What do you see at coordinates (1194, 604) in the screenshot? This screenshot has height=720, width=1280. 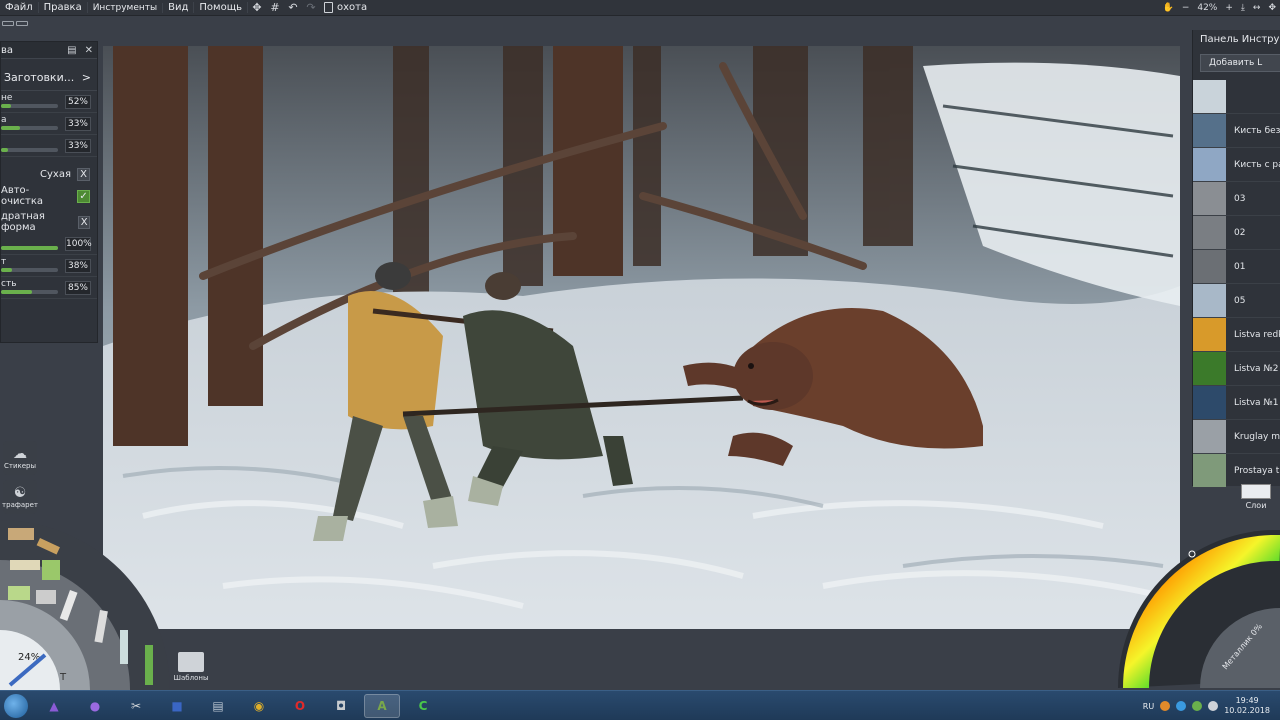 I see `color-picker: Металлик 0%` at bounding box center [1194, 604].